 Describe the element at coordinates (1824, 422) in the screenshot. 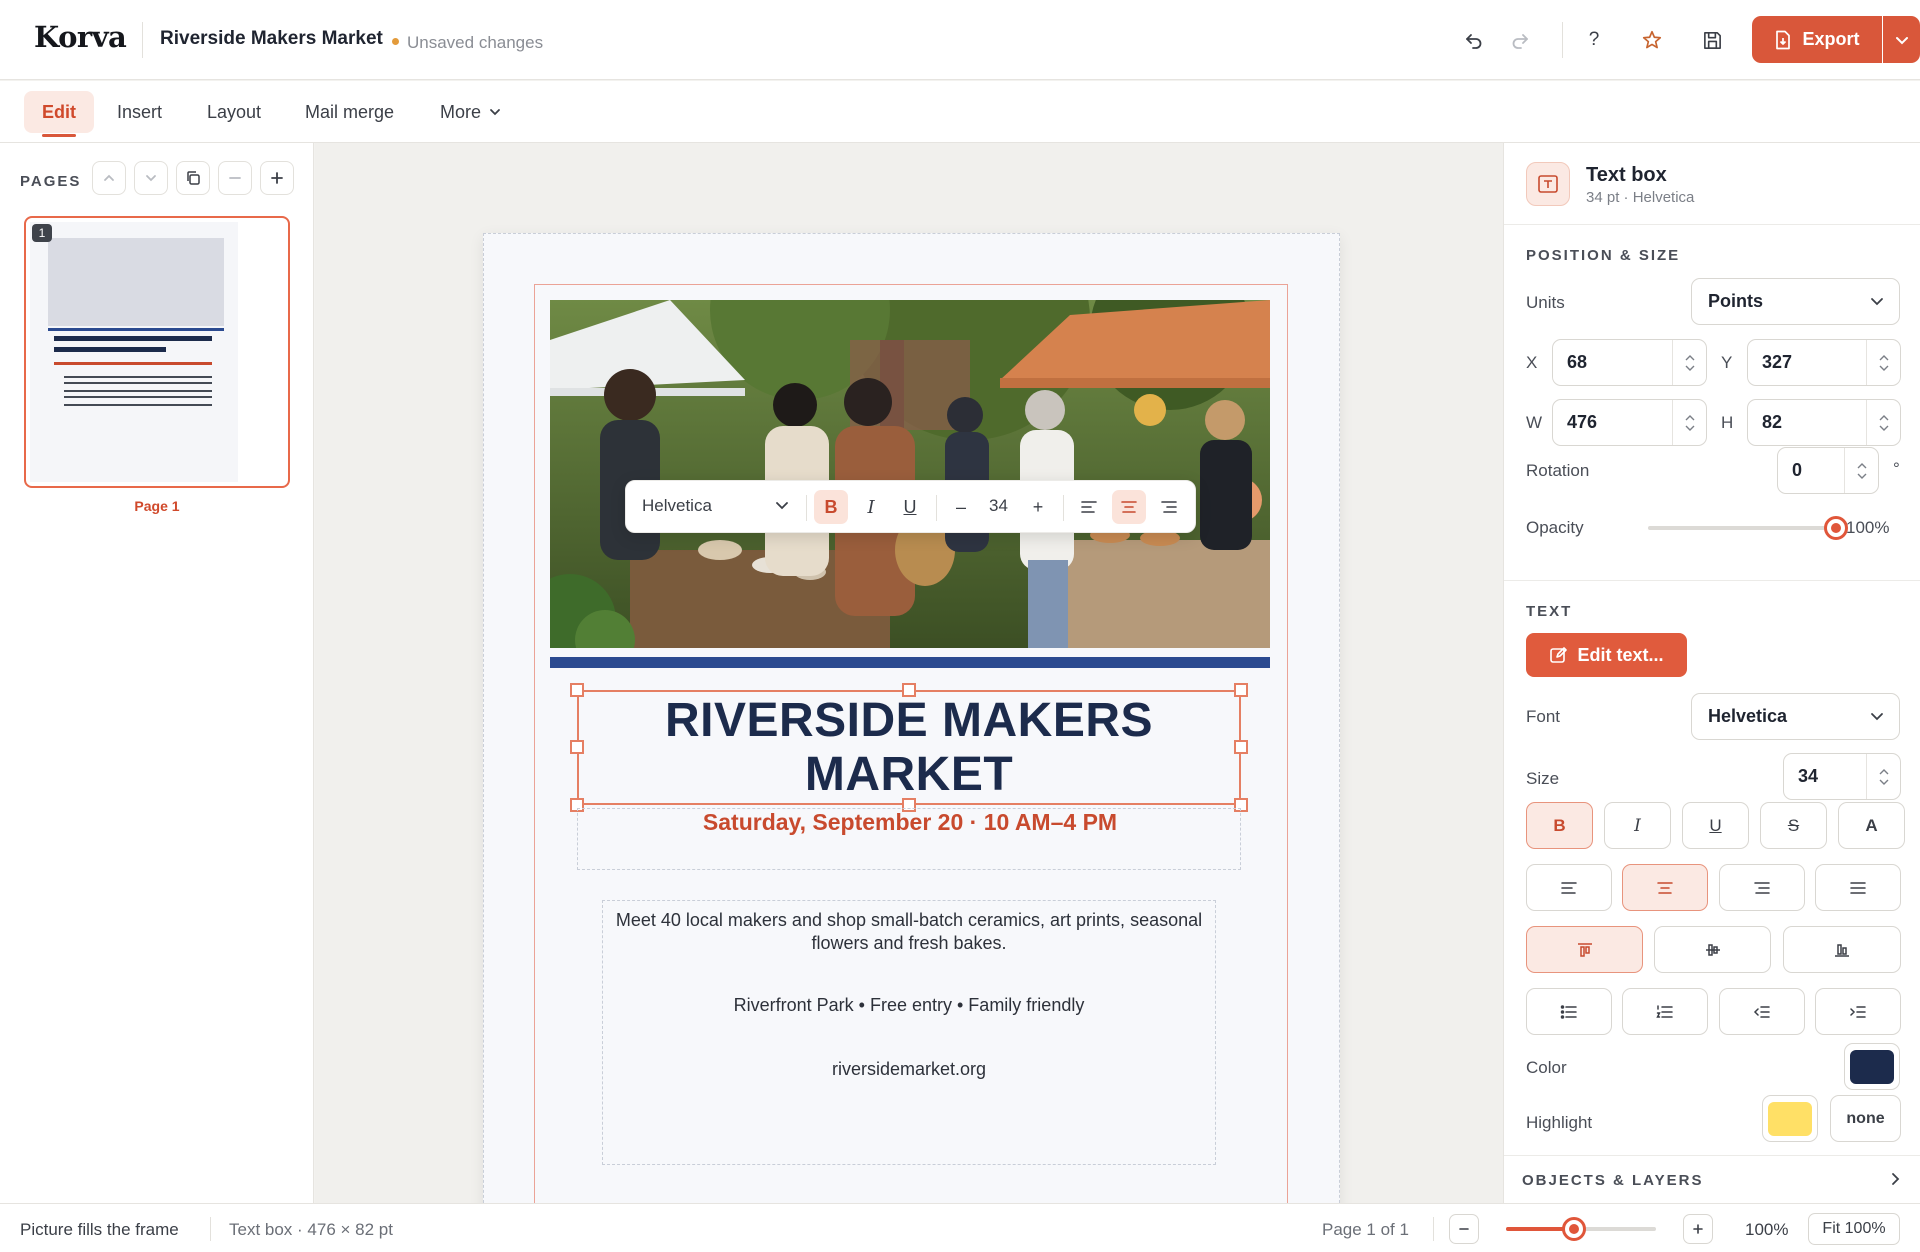

I see `h-input: 82` at that location.